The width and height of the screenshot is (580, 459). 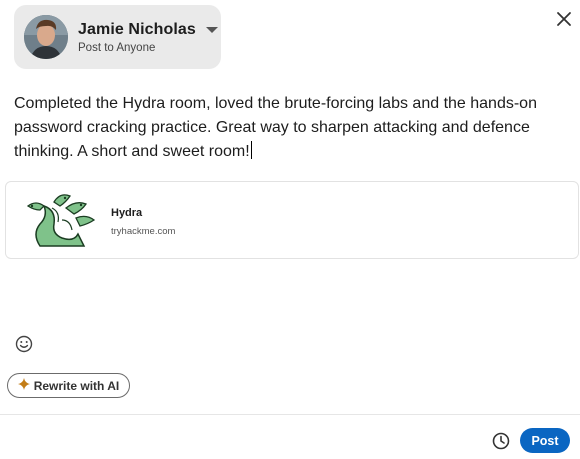 I want to click on sparkle-icon, so click(x=23, y=386).